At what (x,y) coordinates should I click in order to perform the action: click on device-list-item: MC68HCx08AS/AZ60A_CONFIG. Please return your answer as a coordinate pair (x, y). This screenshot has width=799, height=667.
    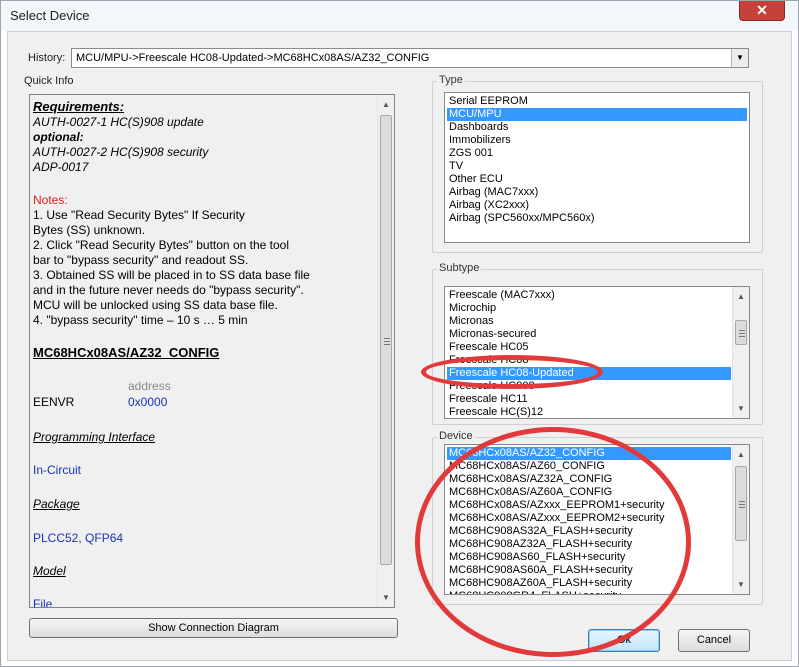
    Looking at the image, I should click on (589, 492).